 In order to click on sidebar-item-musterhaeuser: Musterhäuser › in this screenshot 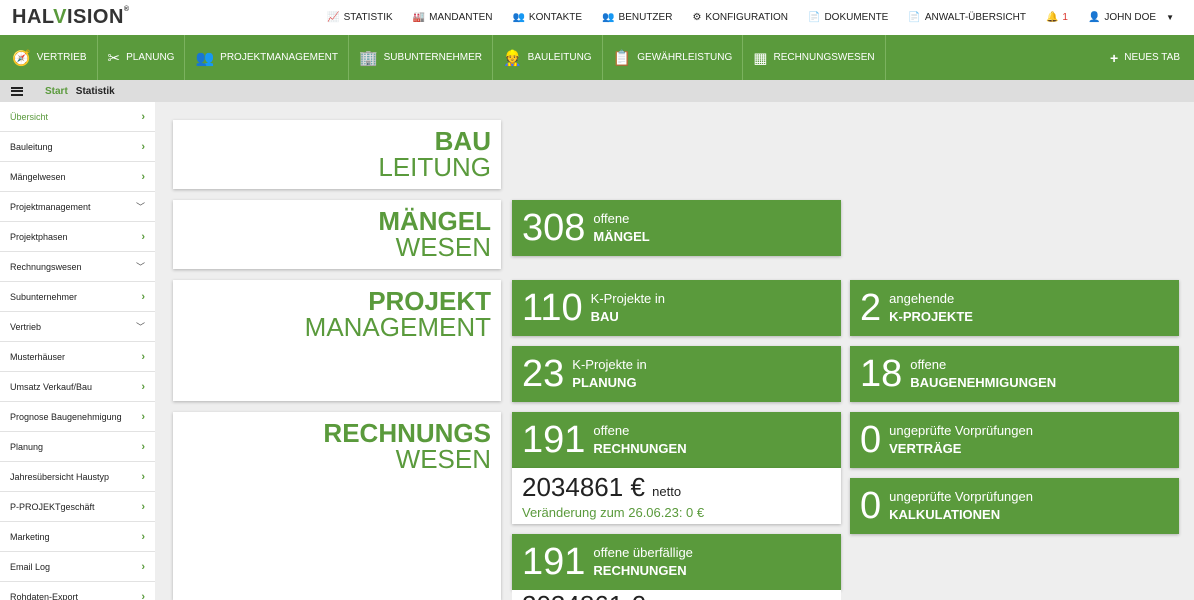, I will do `click(77, 357)`.